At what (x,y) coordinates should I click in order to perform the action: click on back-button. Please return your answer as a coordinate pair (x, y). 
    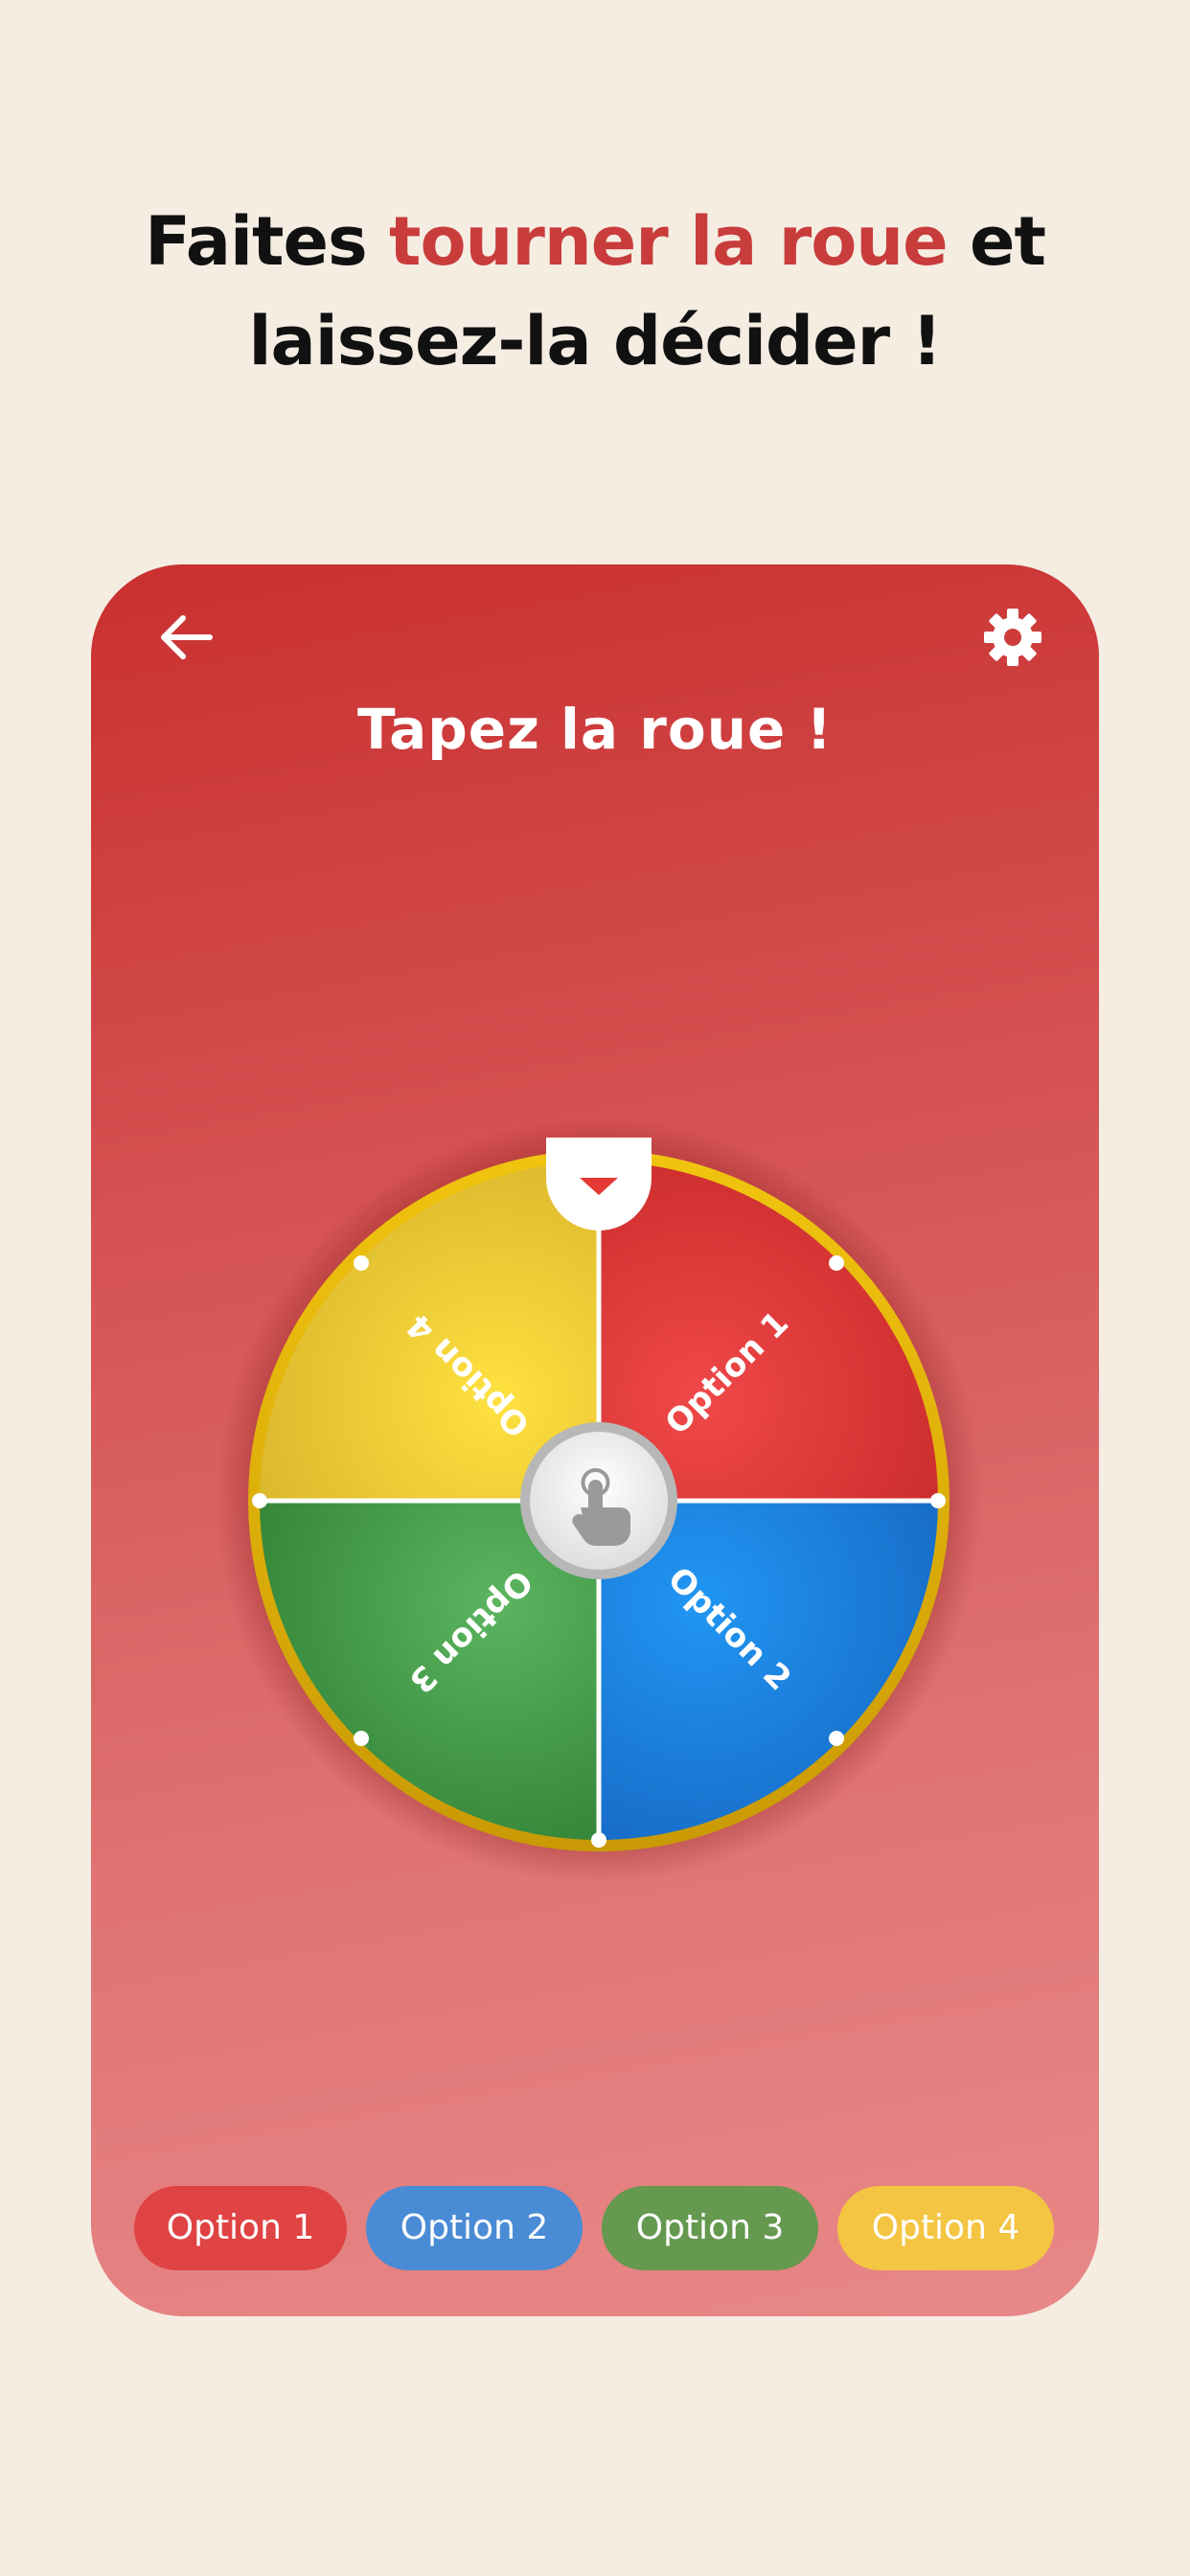
    Looking at the image, I should click on (187, 637).